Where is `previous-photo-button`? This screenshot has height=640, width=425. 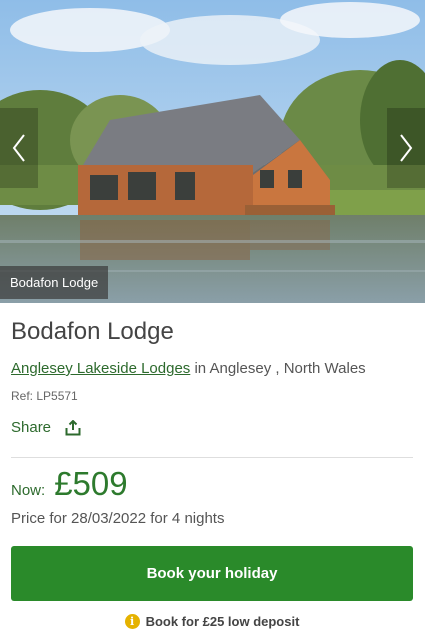 previous-photo-button is located at coordinates (19, 148).